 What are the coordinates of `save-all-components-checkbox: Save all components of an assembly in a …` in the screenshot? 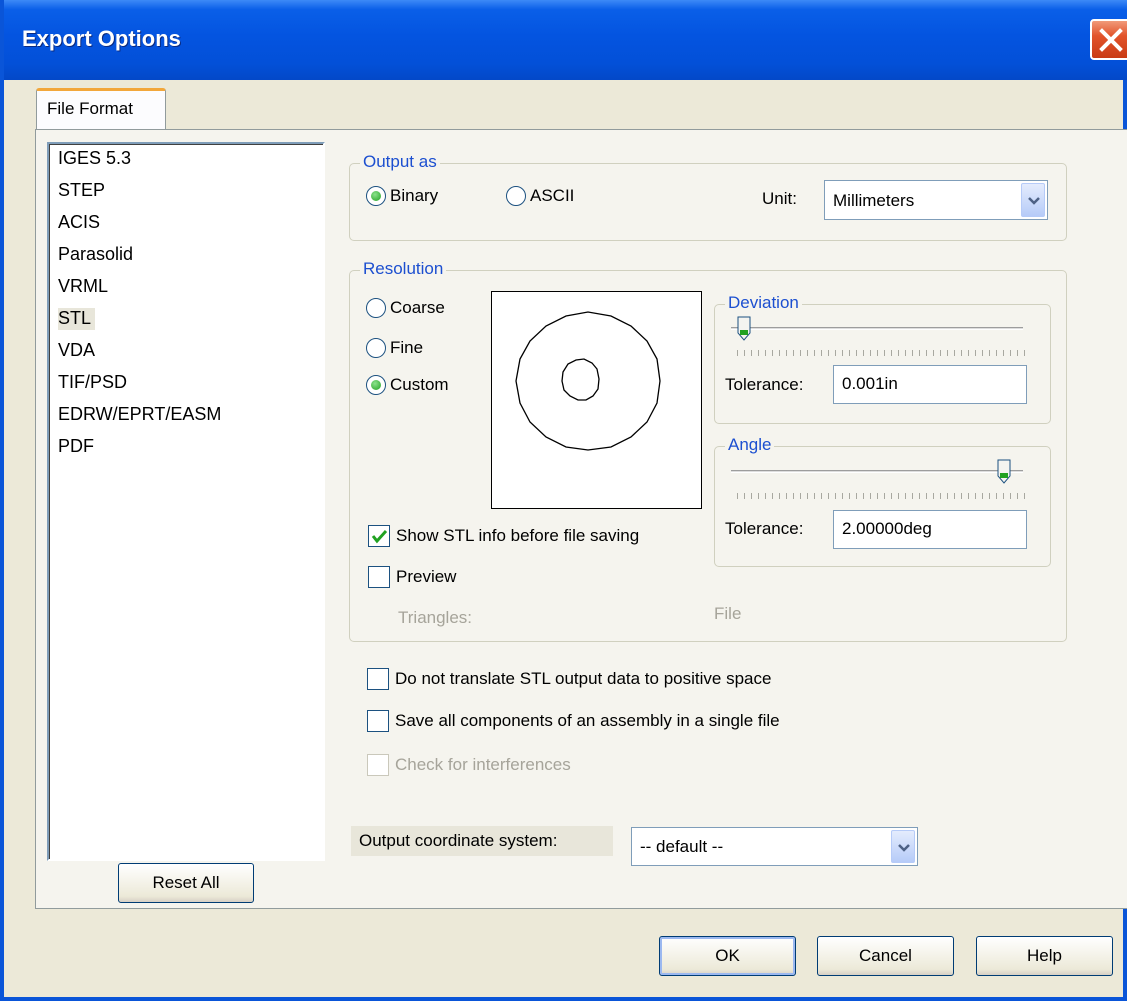 It's located at (573, 721).